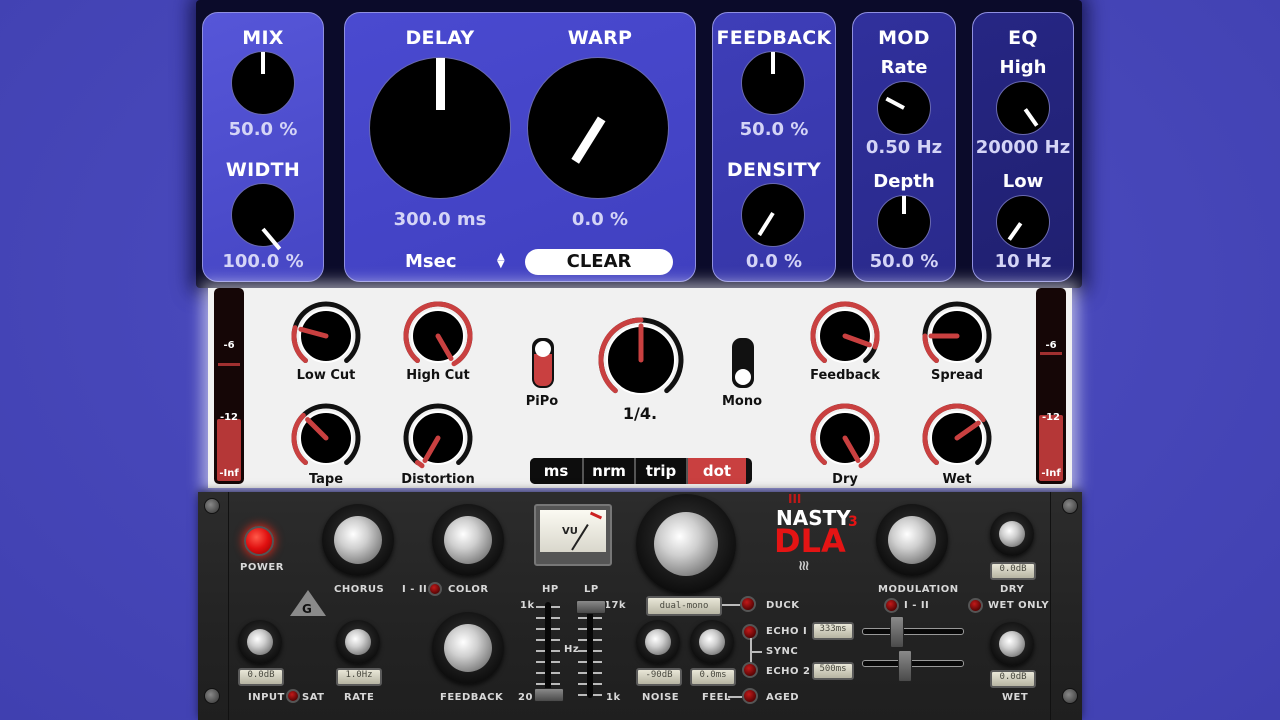  What do you see at coordinates (293, 696) in the screenshot?
I see `sat-switch` at bounding box center [293, 696].